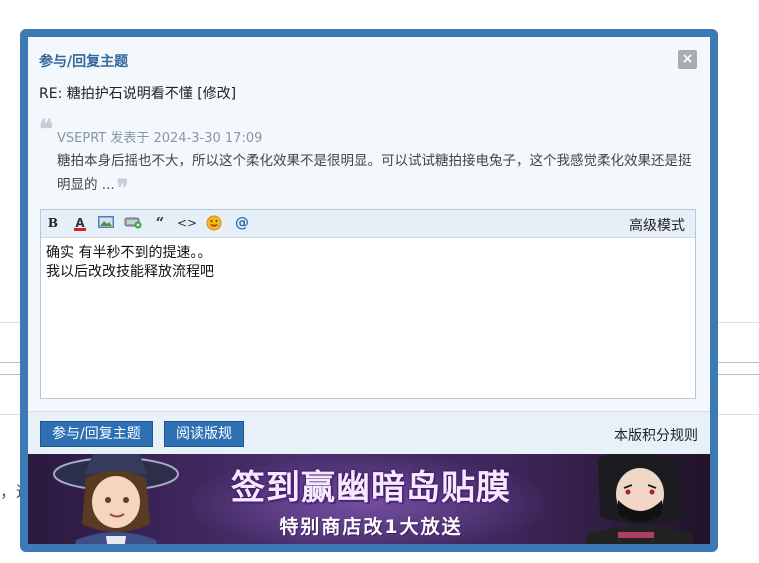  I want to click on banner-subline: 特别商店改1大放送, so click(371, 527).